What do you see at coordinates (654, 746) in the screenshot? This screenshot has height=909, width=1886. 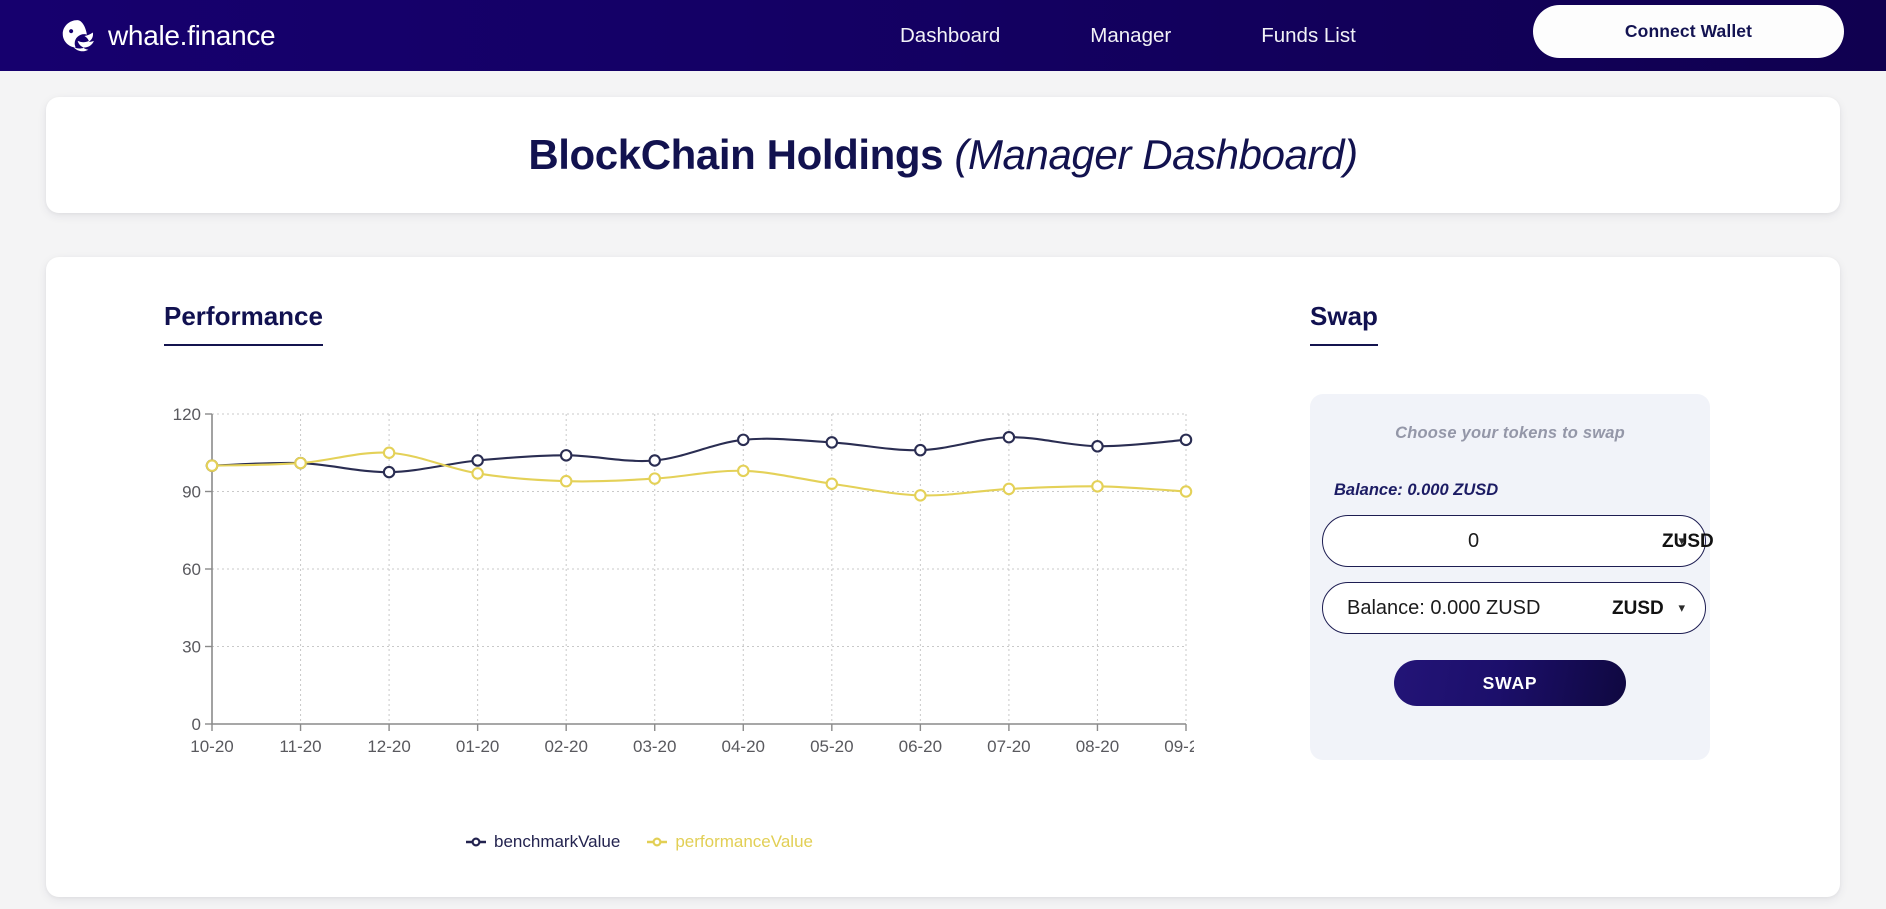 I see `svg-text: 03-20` at bounding box center [654, 746].